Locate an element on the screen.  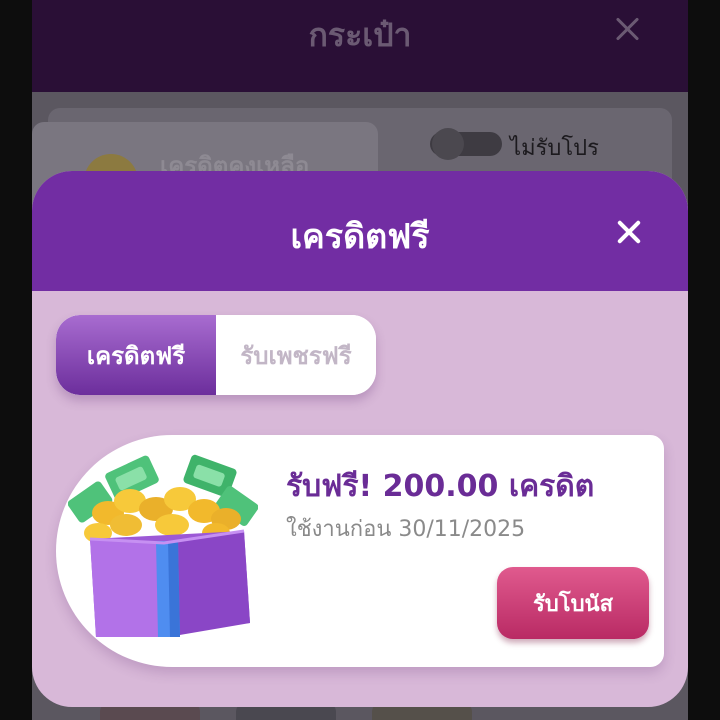
claim-bonus-button: รับโบนัส is located at coordinates (573, 603).